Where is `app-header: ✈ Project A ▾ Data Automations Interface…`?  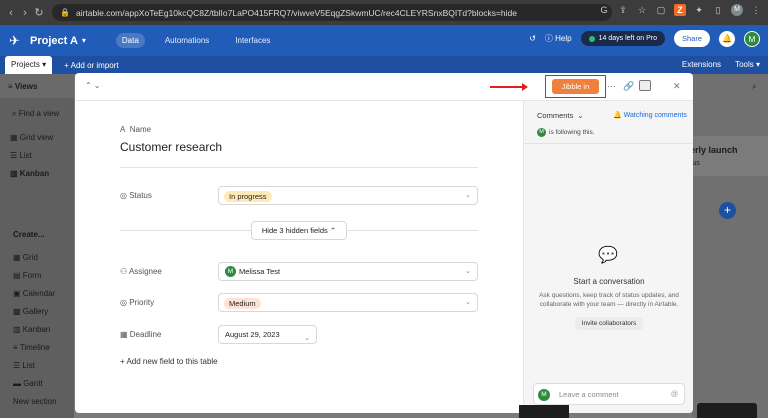 app-header: ✈ Project A ▾ Data Automations Interface… is located at coordinates (384, 40).